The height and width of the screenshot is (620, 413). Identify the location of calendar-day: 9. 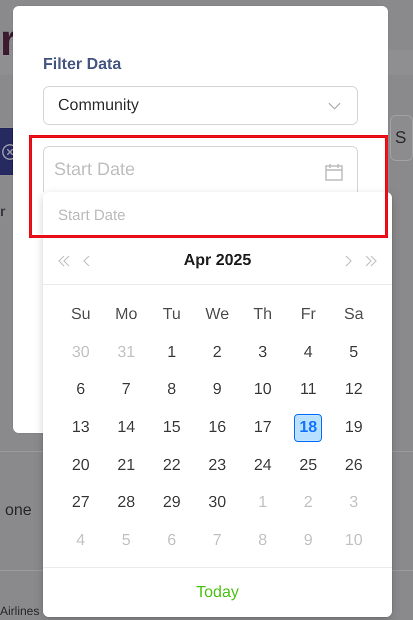
(217, 390).